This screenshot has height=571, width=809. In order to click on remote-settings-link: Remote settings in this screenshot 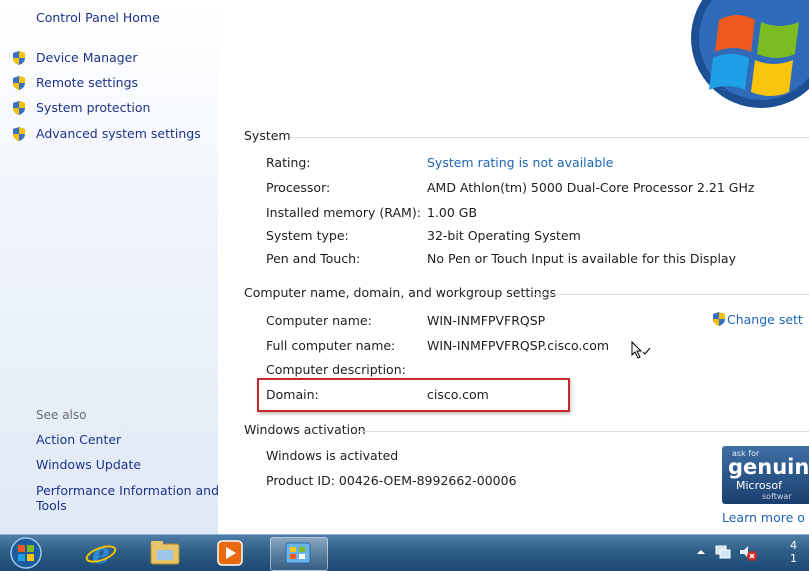, I will do `click(87, 82)`.